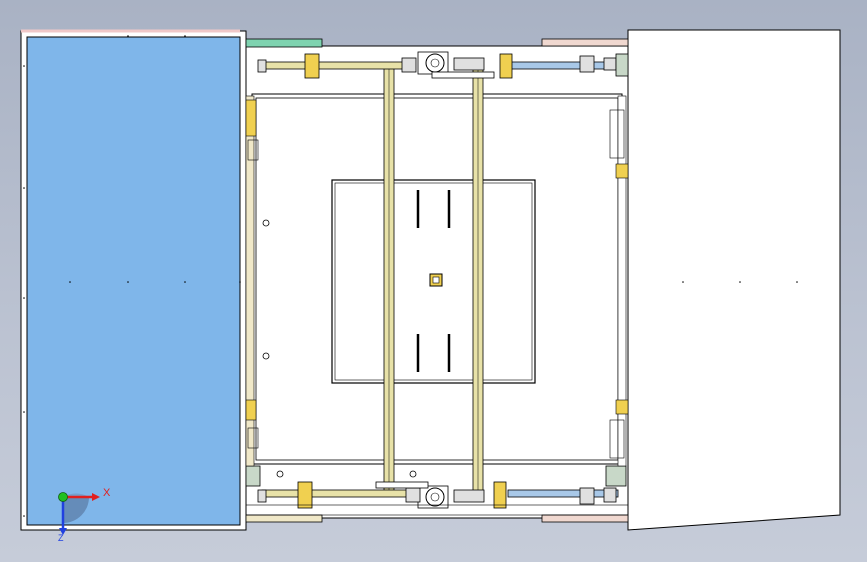 The width and height of the screenshot is (867, 562). I want to click on teal-strip, so click(284, 43).